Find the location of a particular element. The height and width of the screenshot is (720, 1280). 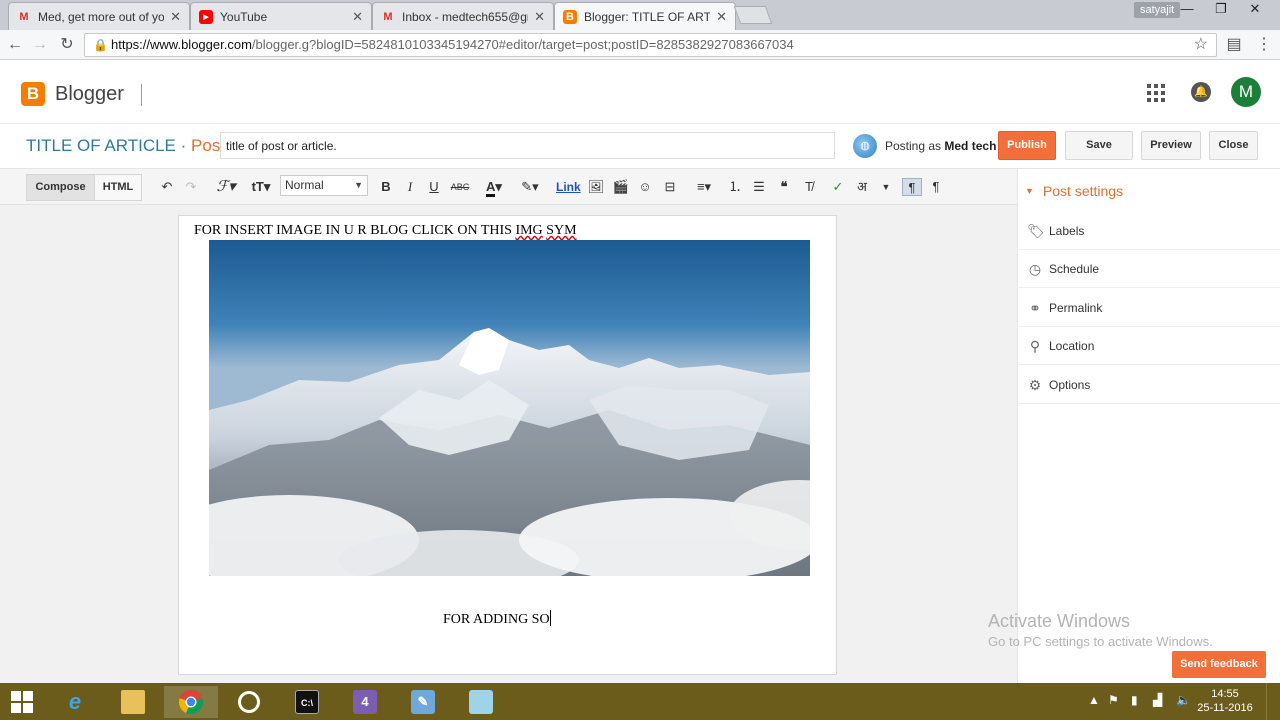

input-tools-dropdown-icon: ▼ is located at coordinates (886, 187).